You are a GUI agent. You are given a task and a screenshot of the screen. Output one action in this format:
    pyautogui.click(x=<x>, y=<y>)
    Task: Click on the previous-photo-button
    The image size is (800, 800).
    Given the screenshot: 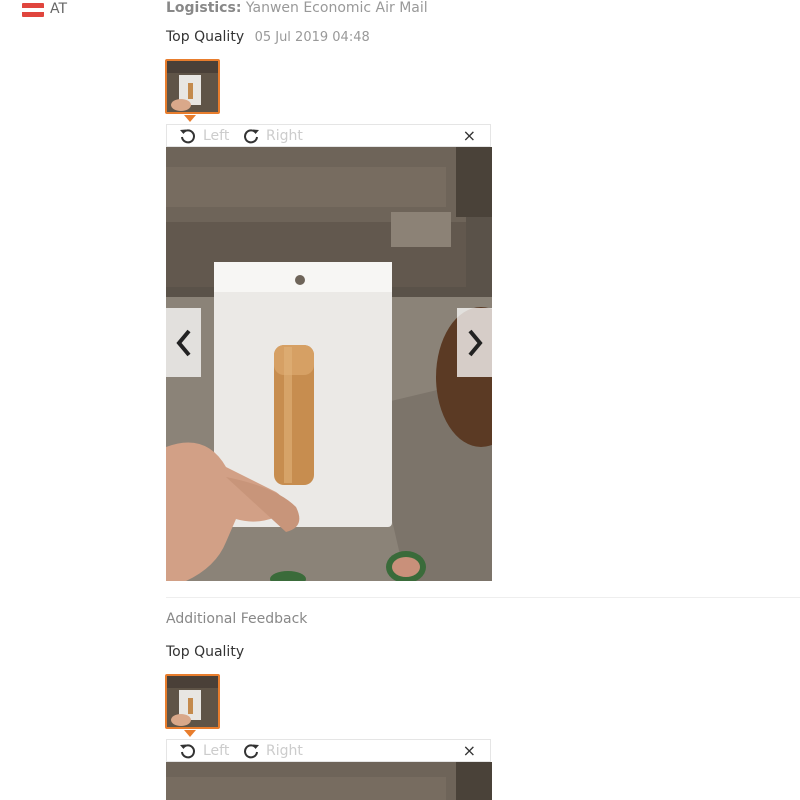 What is the action you would take?
    pyautogui.click(x=183, y=342)
    